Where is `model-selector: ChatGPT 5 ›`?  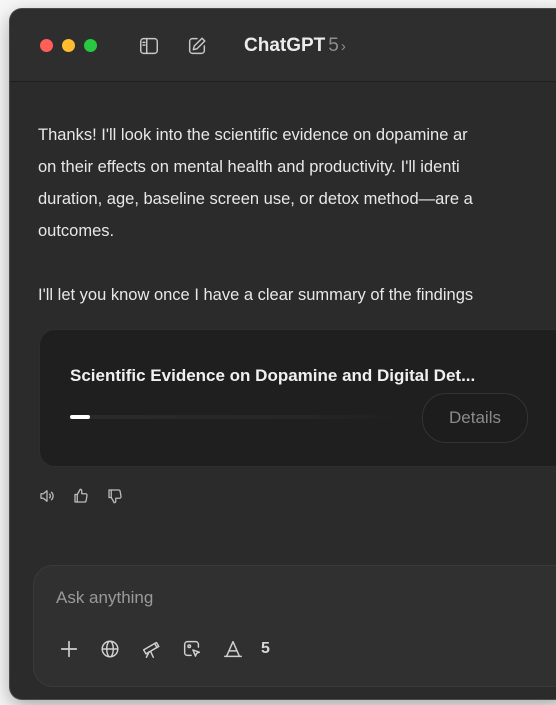
model-selector: ChatGPT 5 › is located at coordinates (295, 46).